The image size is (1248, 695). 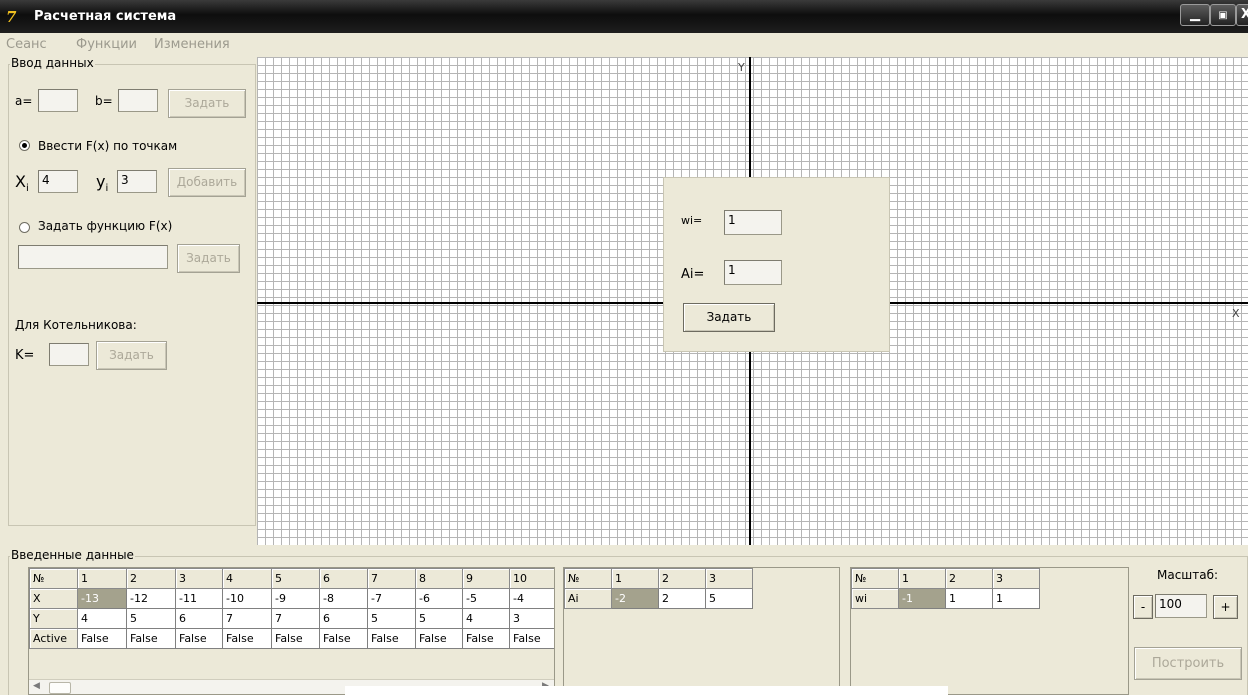 What do you see at coordinates (391, 578) in the screenshot?
I see `header-cell: 7` at bounding box center [391, 578].